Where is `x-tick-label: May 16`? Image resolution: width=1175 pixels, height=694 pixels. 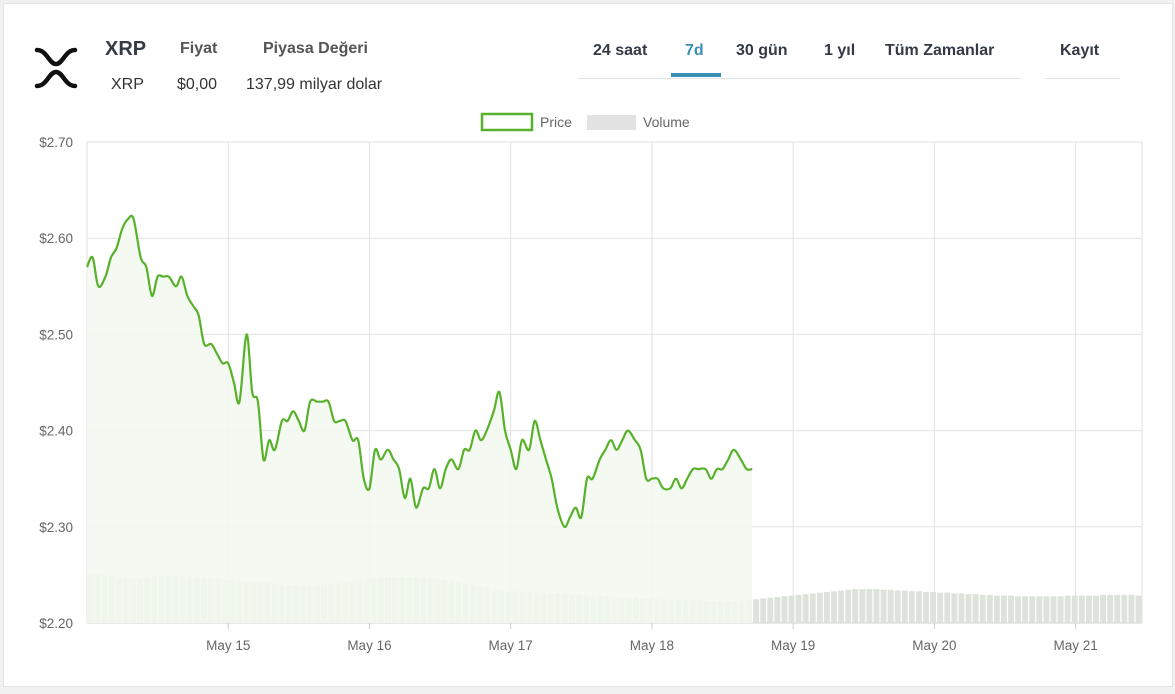
x-tick-label: May 16 is located at coordinates (369, 645).